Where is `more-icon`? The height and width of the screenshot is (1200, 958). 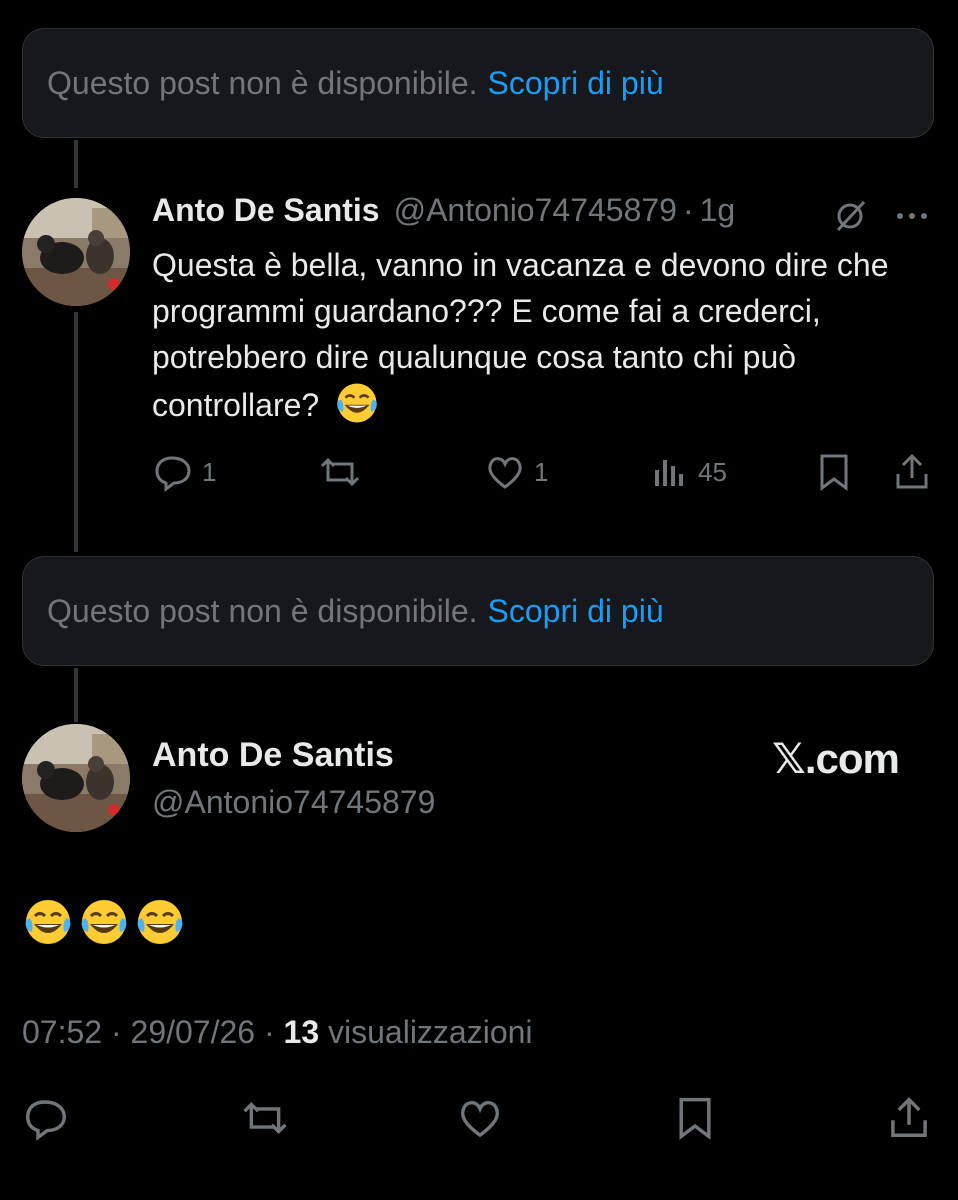
more-icon is located at coordinates (914, 216).